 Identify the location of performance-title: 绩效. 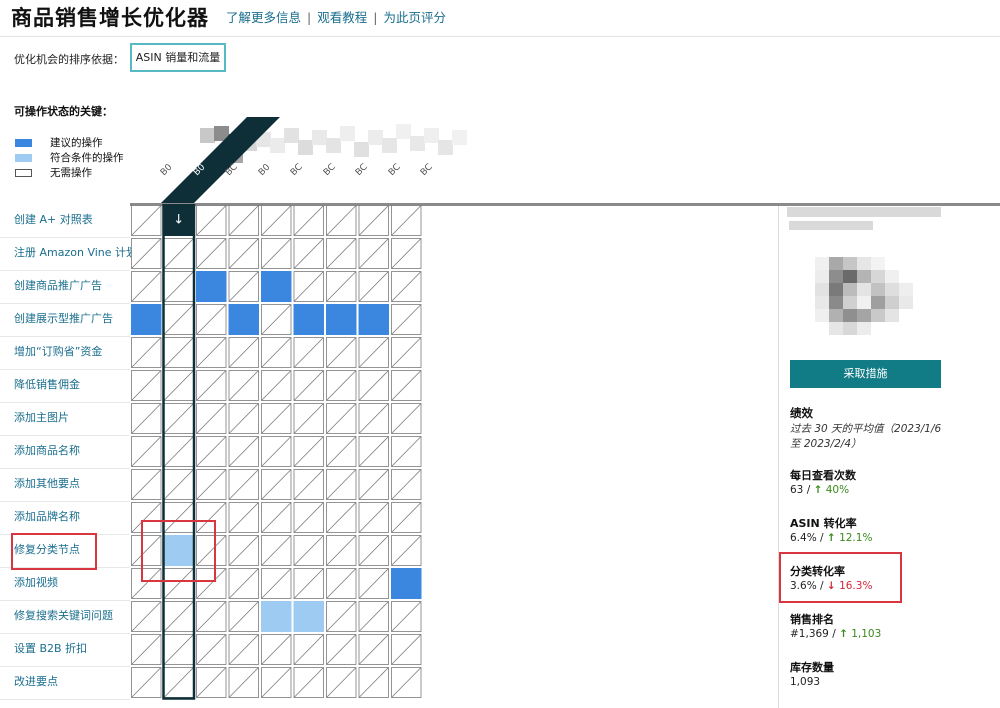
(801, 413).